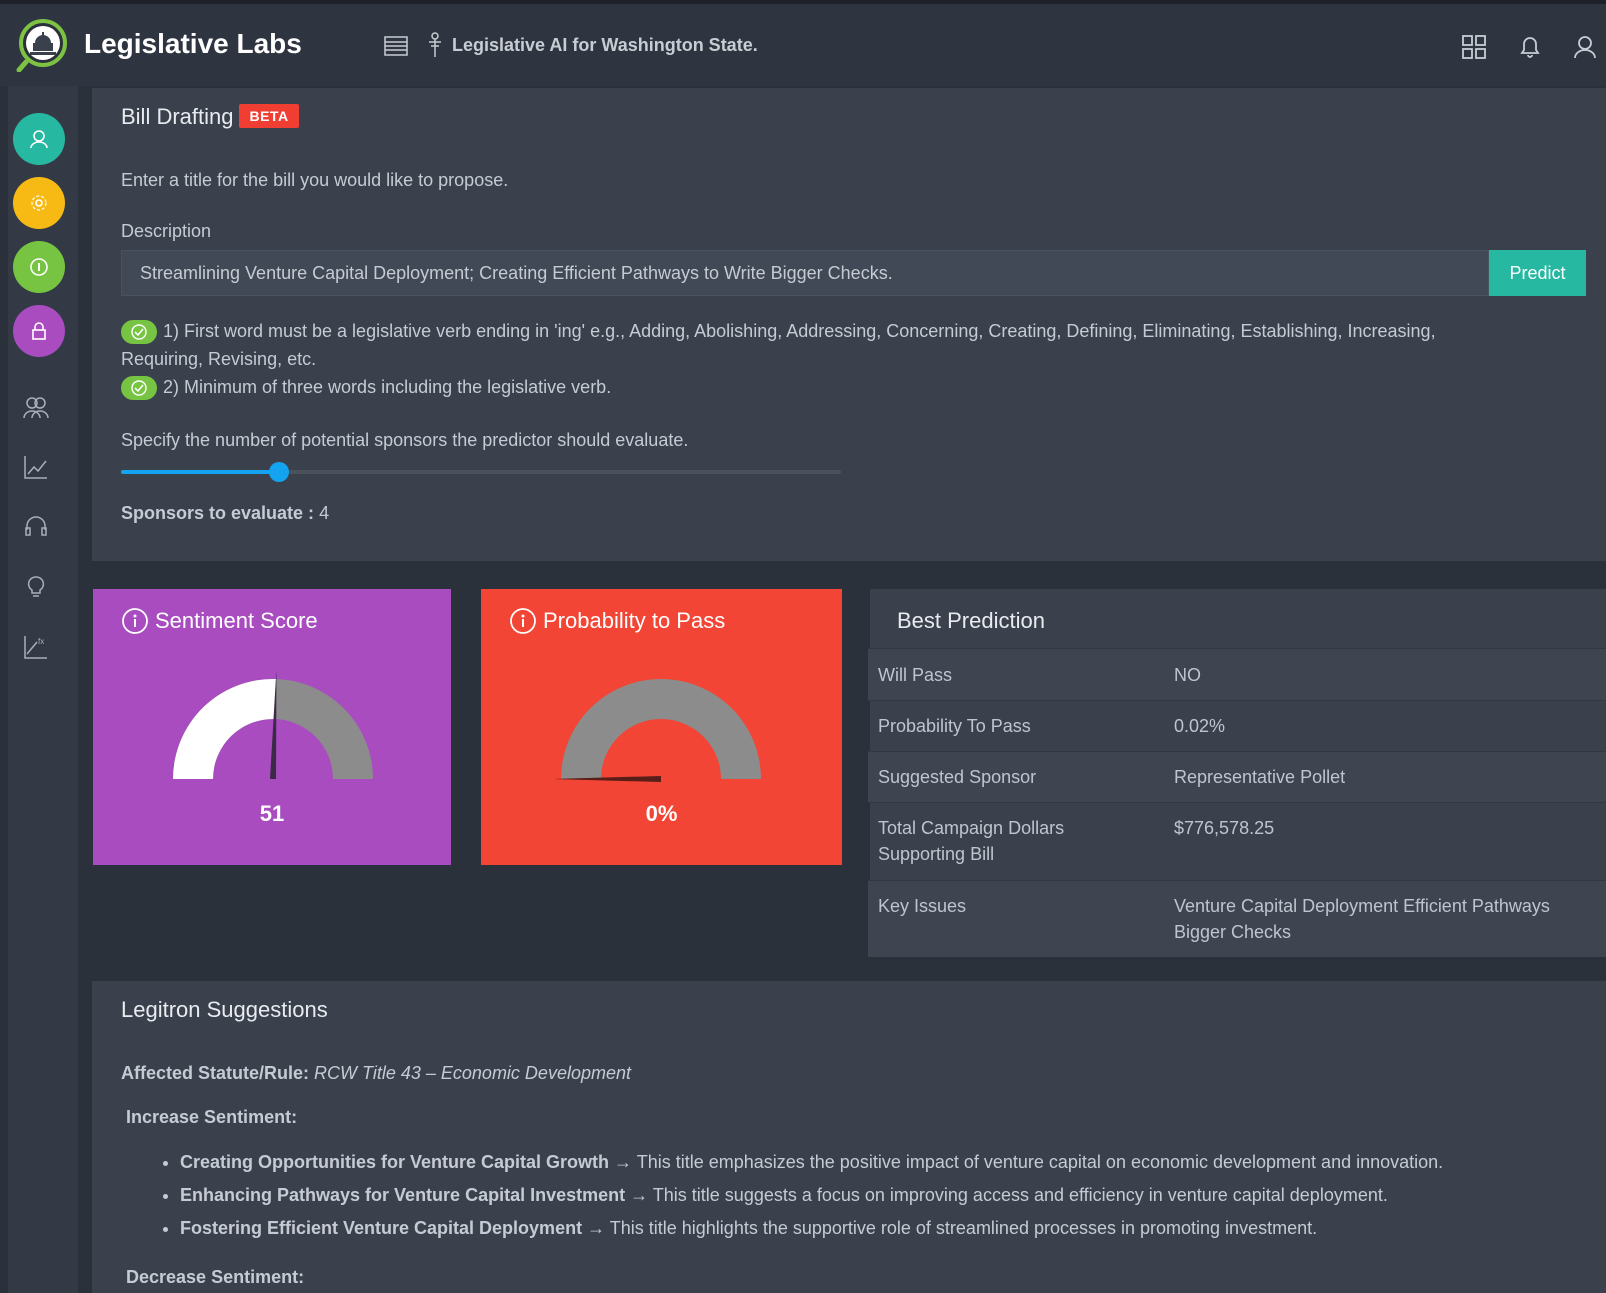  What do you see at coordinates (1237, 725) in the screenshot?
I see `prediction-row-probability: Probability To Pass 0.02%` at bounding box center [1237, 725].